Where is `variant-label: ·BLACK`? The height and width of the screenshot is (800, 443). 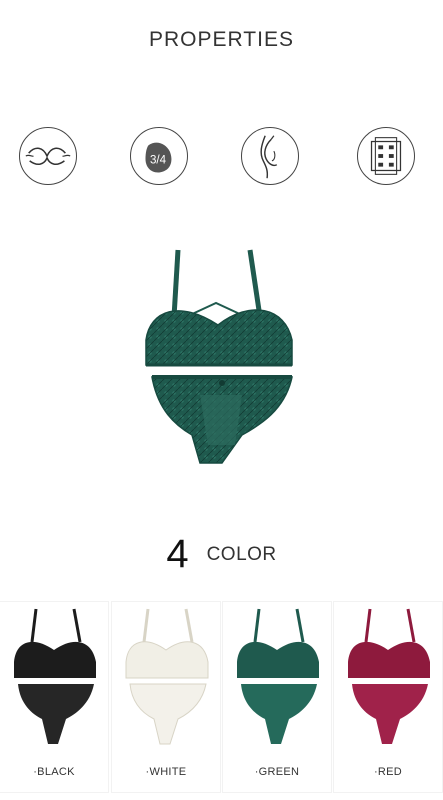 variant-label: ·BLACK is located at coordinates (54, 772).